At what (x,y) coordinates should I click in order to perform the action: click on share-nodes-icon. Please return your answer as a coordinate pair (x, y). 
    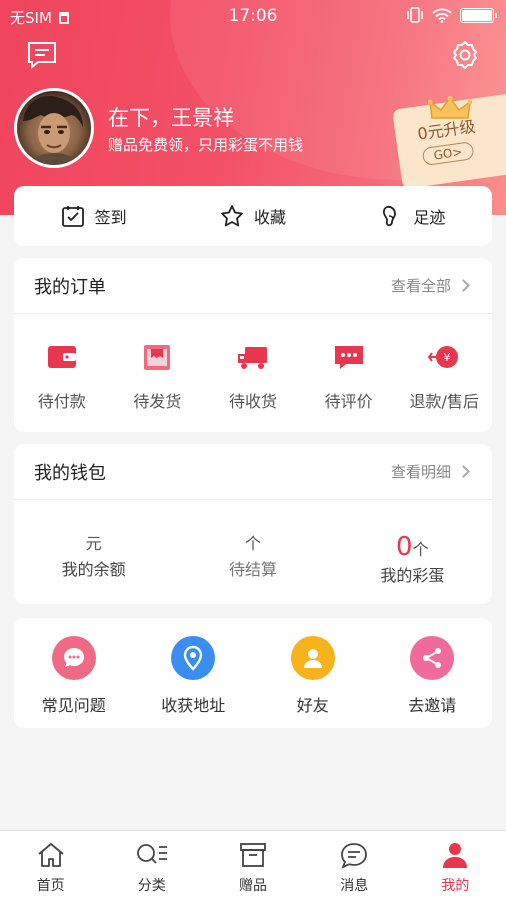
    Looking at the image, I should click on (432, 658).